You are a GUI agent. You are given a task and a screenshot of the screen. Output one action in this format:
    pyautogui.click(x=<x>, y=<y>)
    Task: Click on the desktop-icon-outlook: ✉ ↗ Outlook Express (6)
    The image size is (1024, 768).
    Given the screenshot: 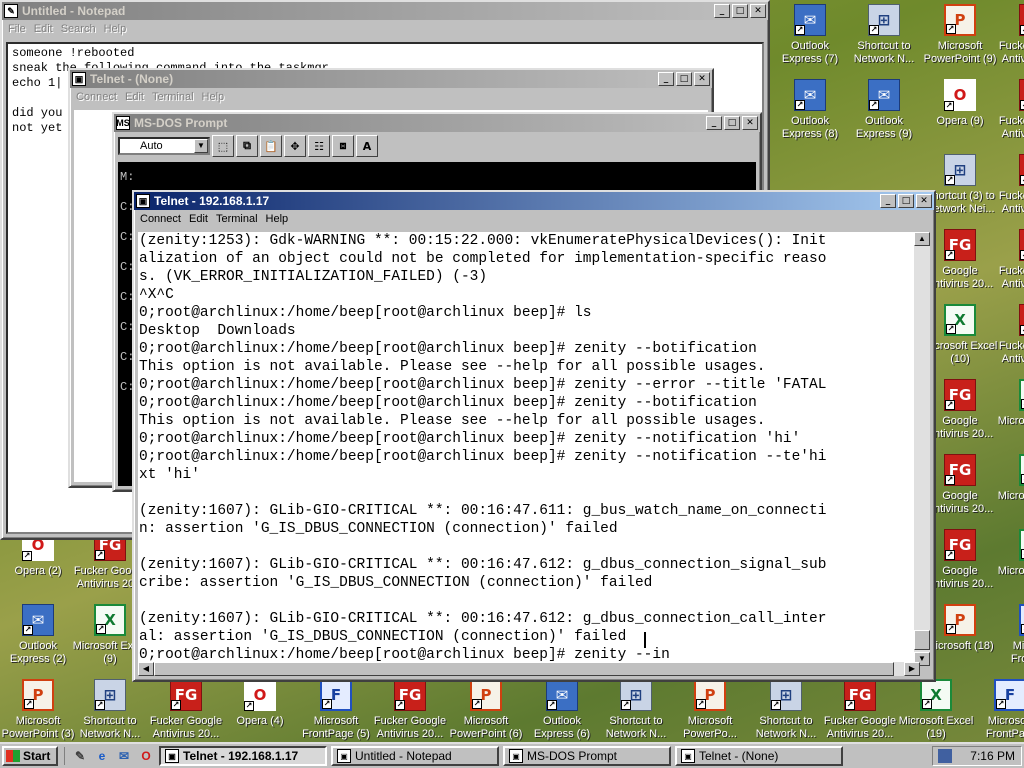 What is the action you would take?
    pyautogui.click(x=562, y=709)
    